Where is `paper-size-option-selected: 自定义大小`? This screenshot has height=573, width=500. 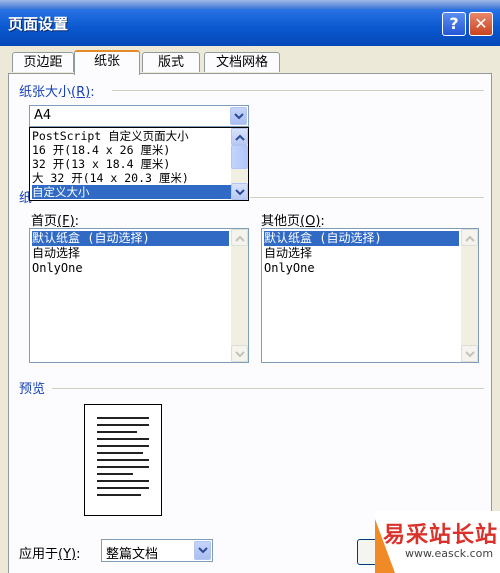 paper-size-option-selected: 自定义大小 is located at coordinates (131, 192).